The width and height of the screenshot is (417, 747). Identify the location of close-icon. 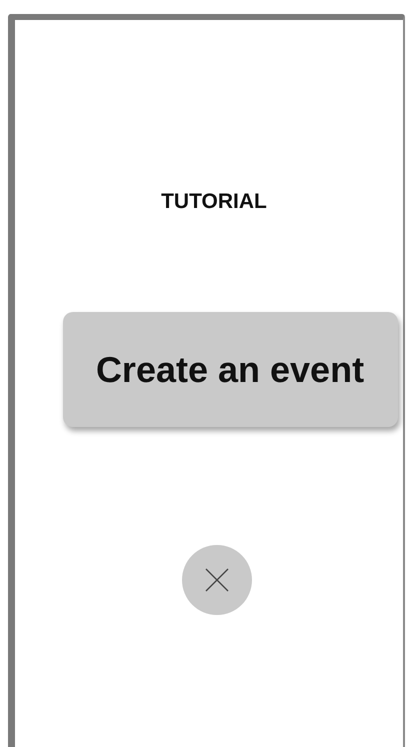
(217, 580).